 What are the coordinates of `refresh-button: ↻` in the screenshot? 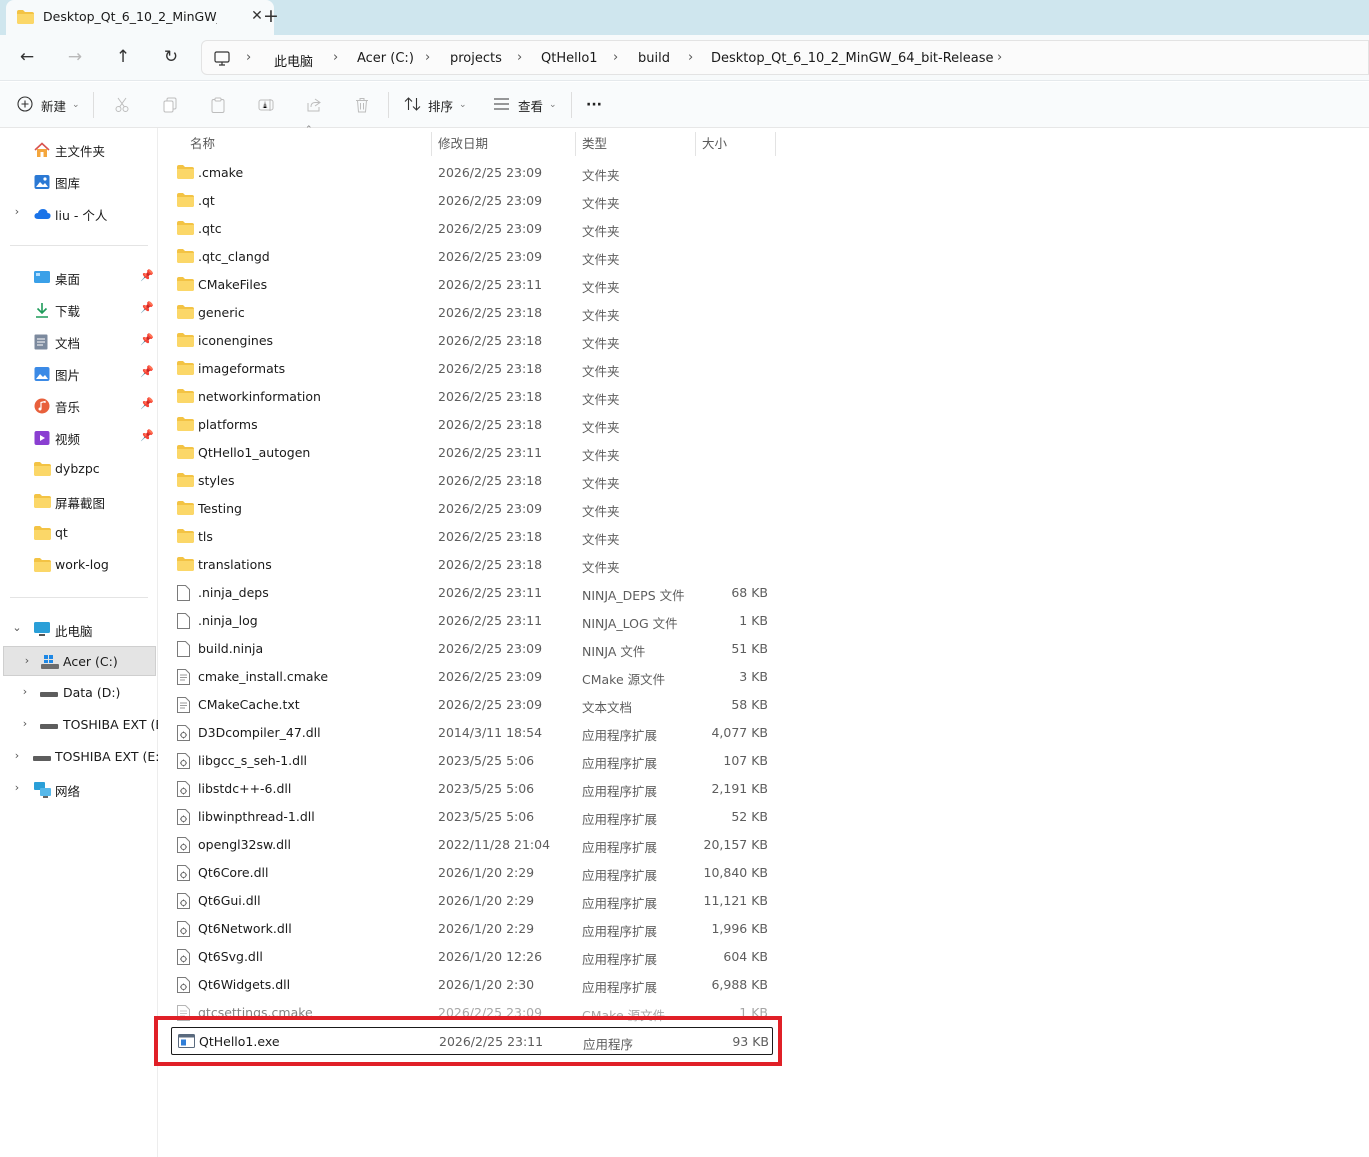 It's located at (171, 57).